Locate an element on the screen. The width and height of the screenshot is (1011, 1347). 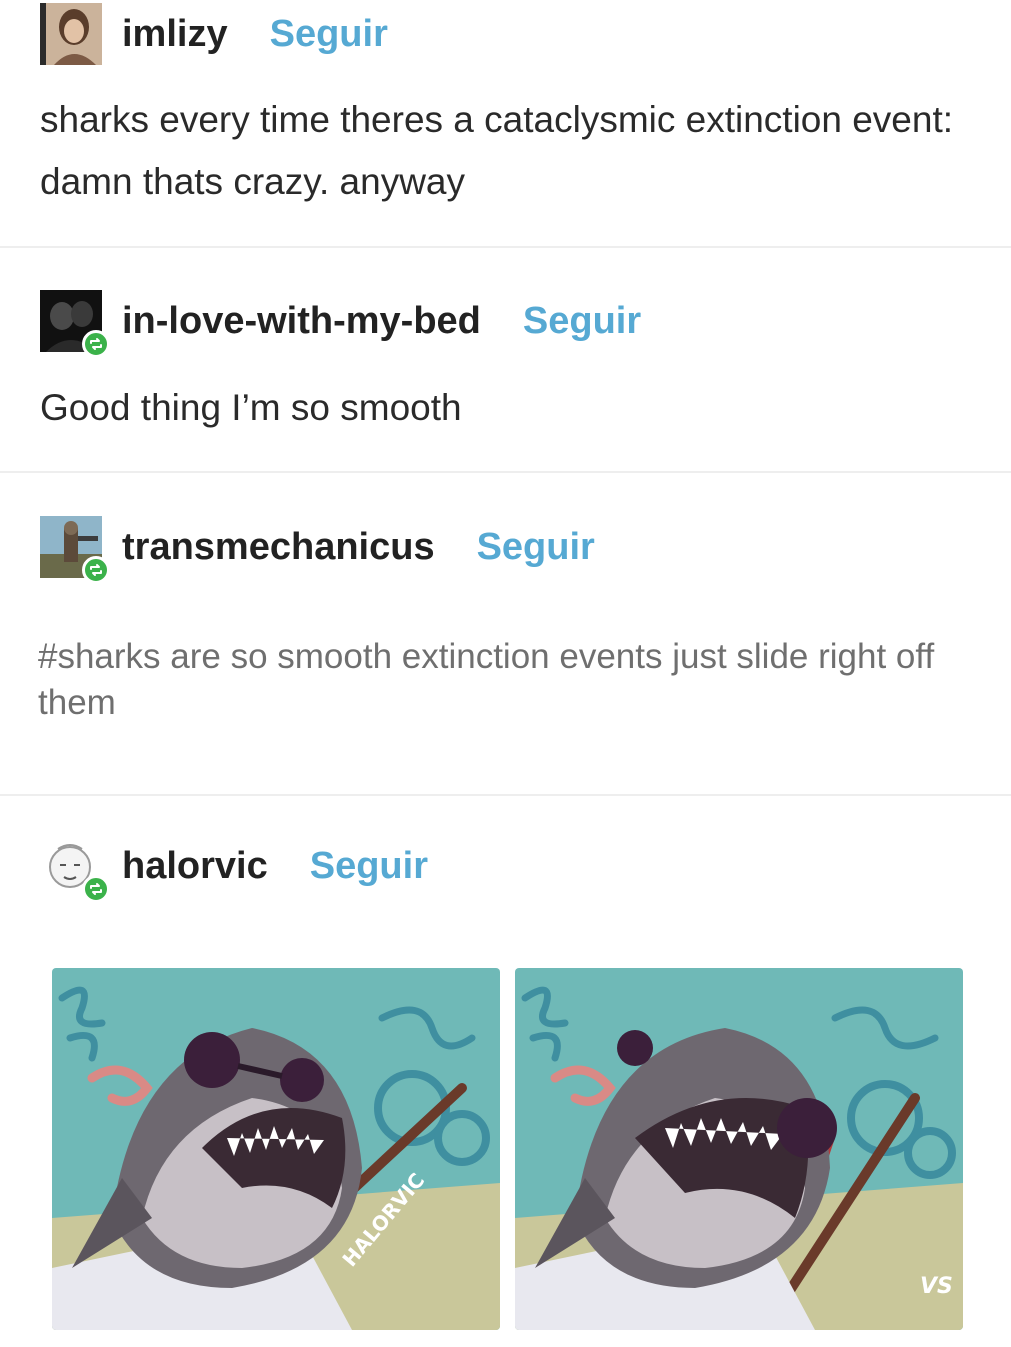
avatar-halorvic is located at coordinates (75, 869).